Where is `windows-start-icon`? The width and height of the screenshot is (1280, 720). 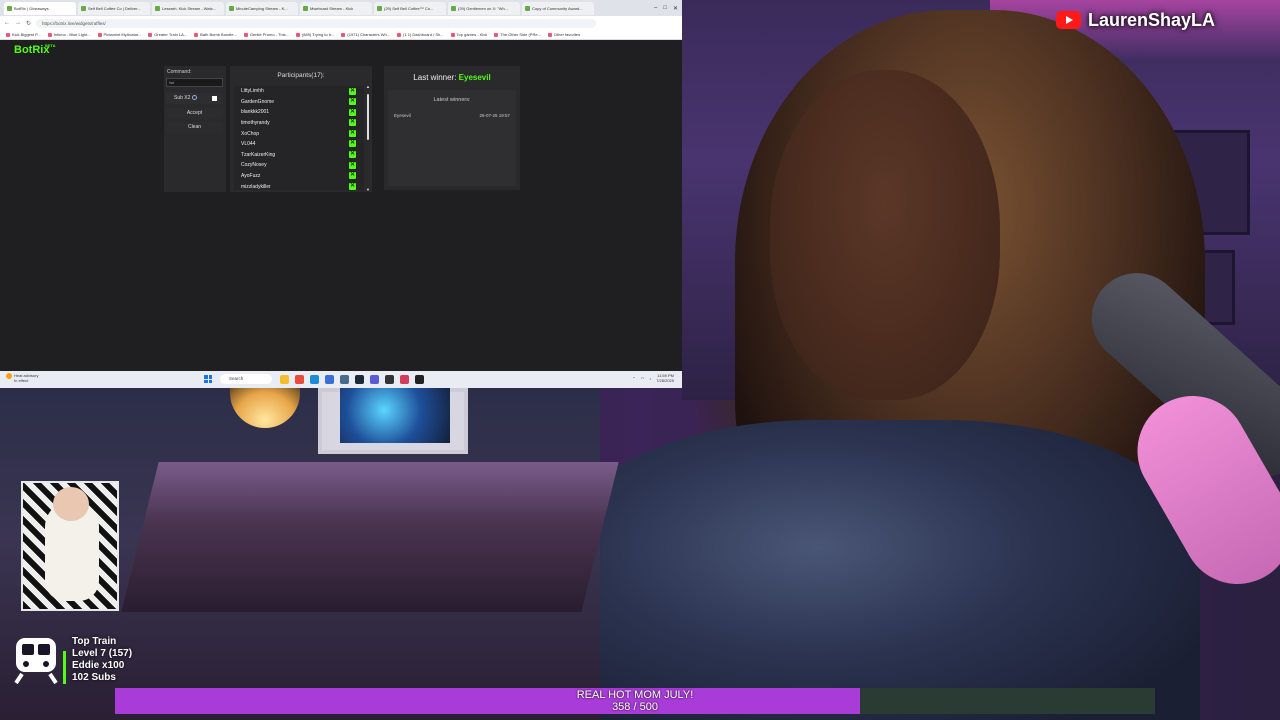
windows-start-icon is located at coordinates (208, 379).